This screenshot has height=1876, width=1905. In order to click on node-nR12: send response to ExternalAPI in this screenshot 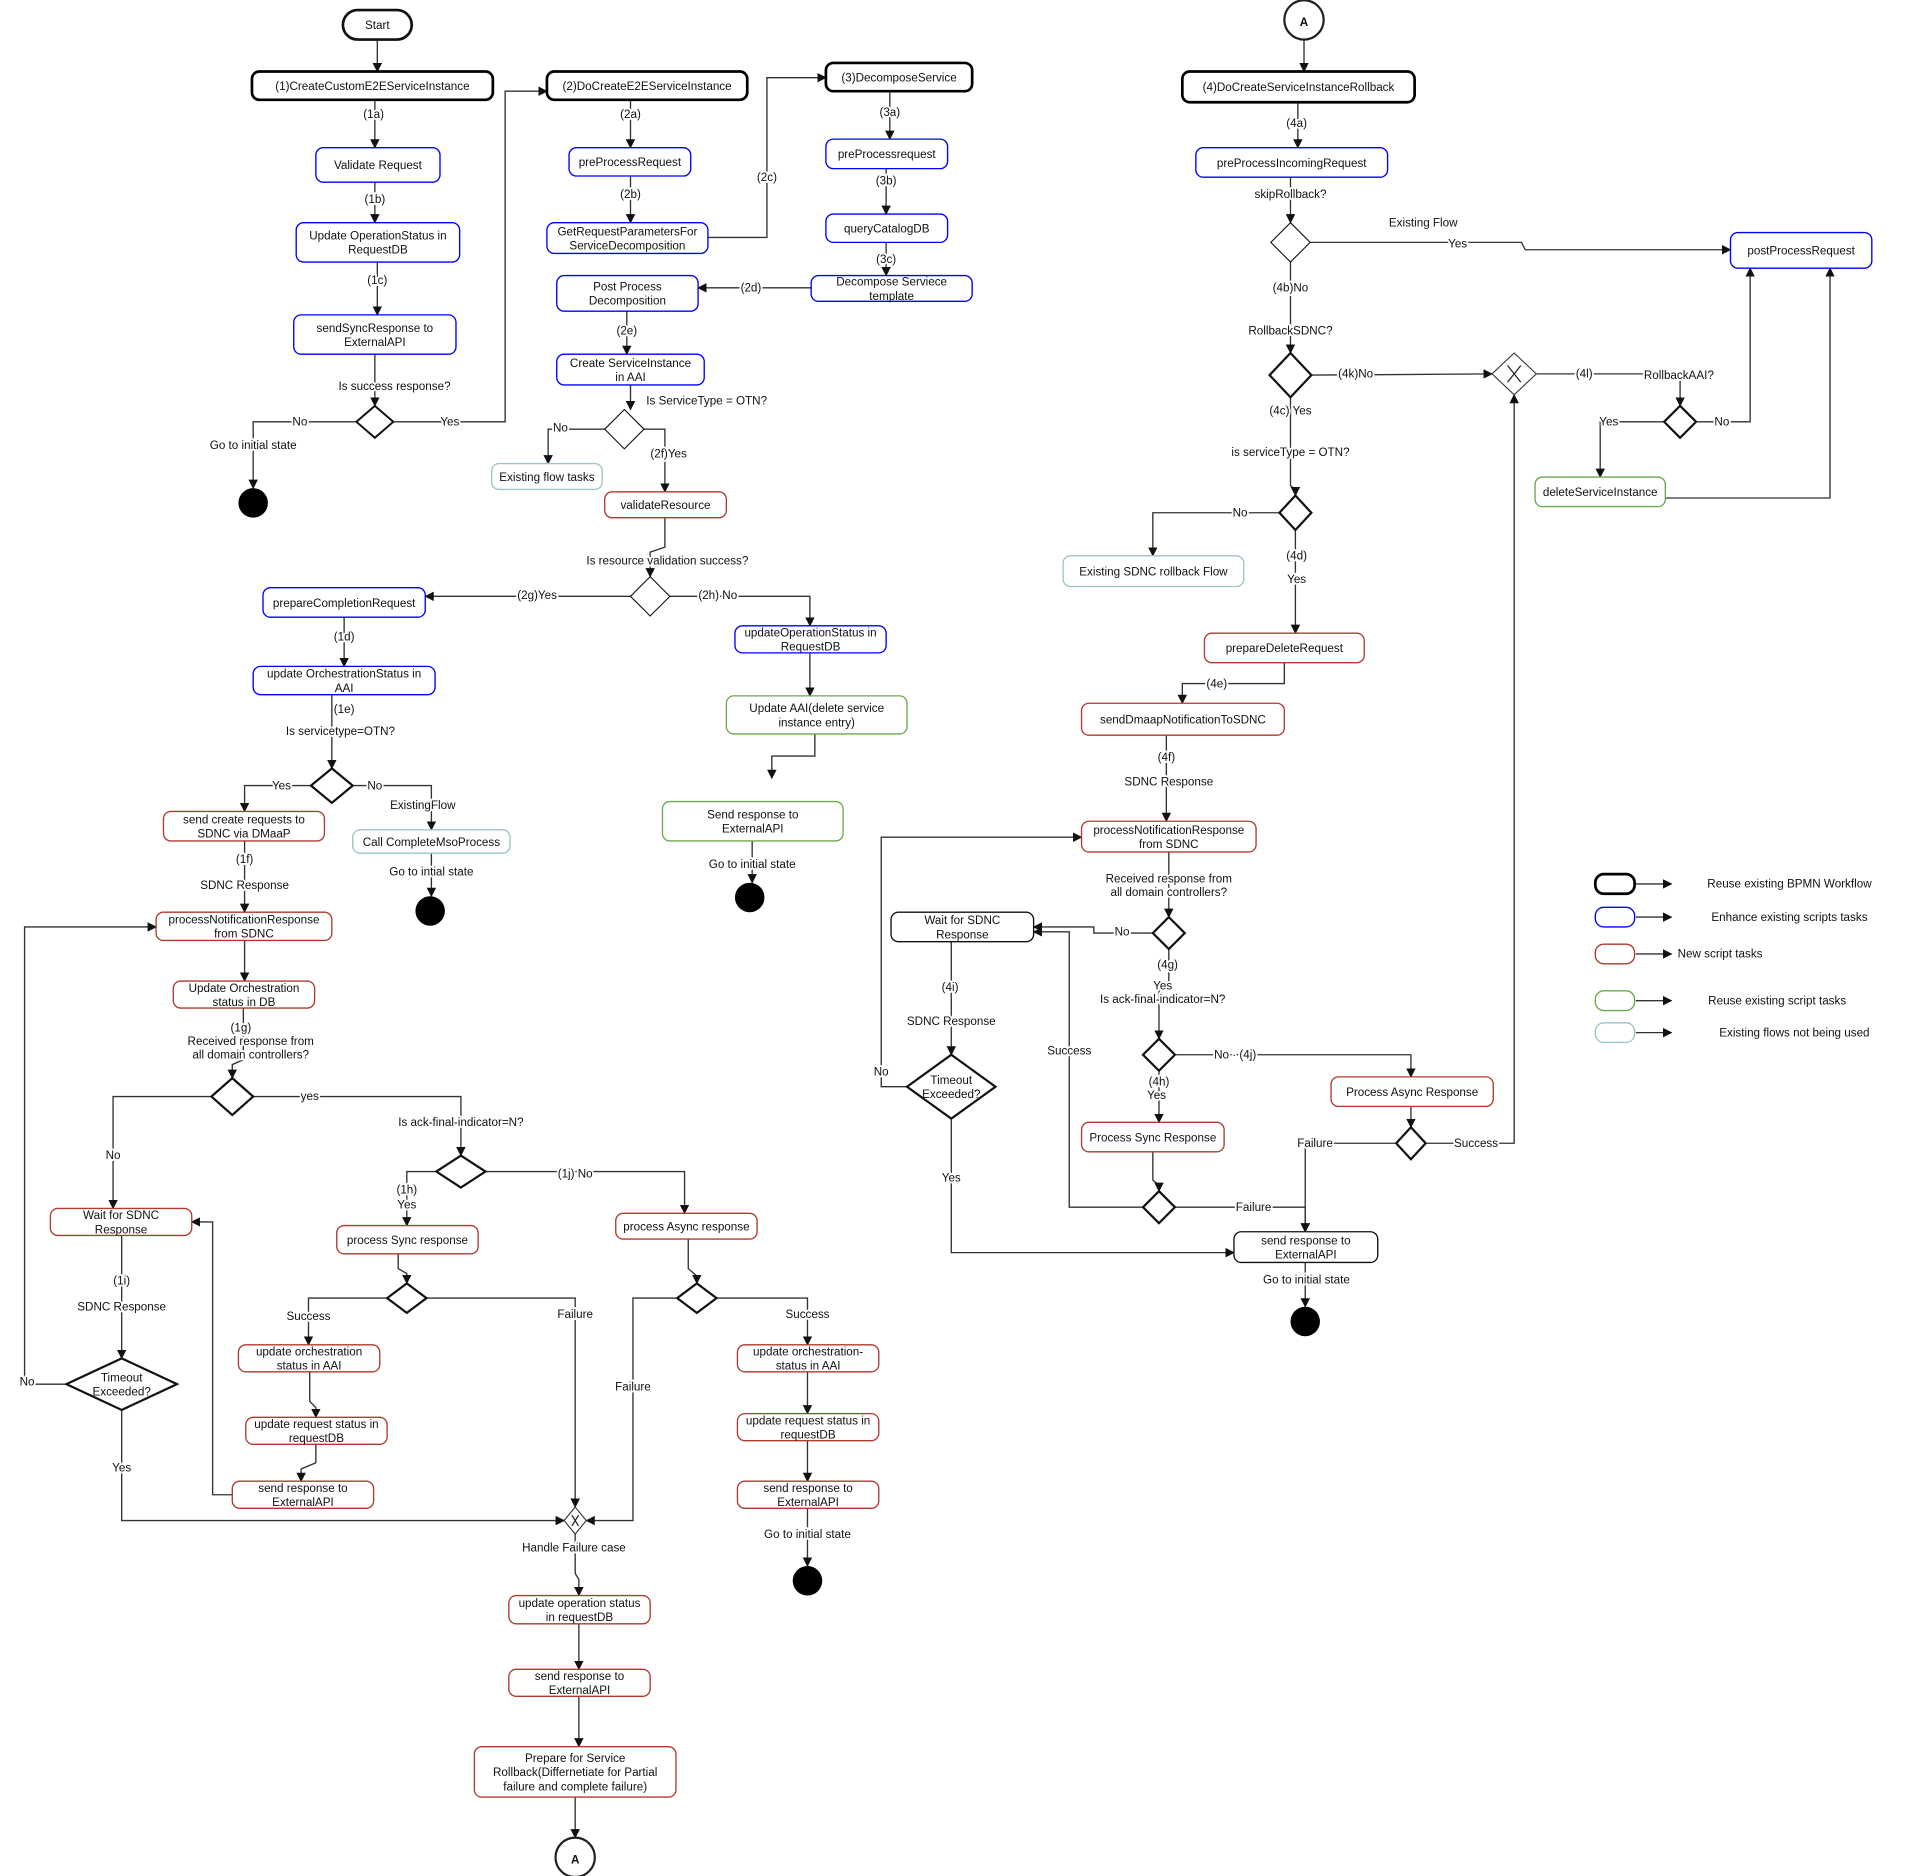, I will do `click(808, 1494)`.